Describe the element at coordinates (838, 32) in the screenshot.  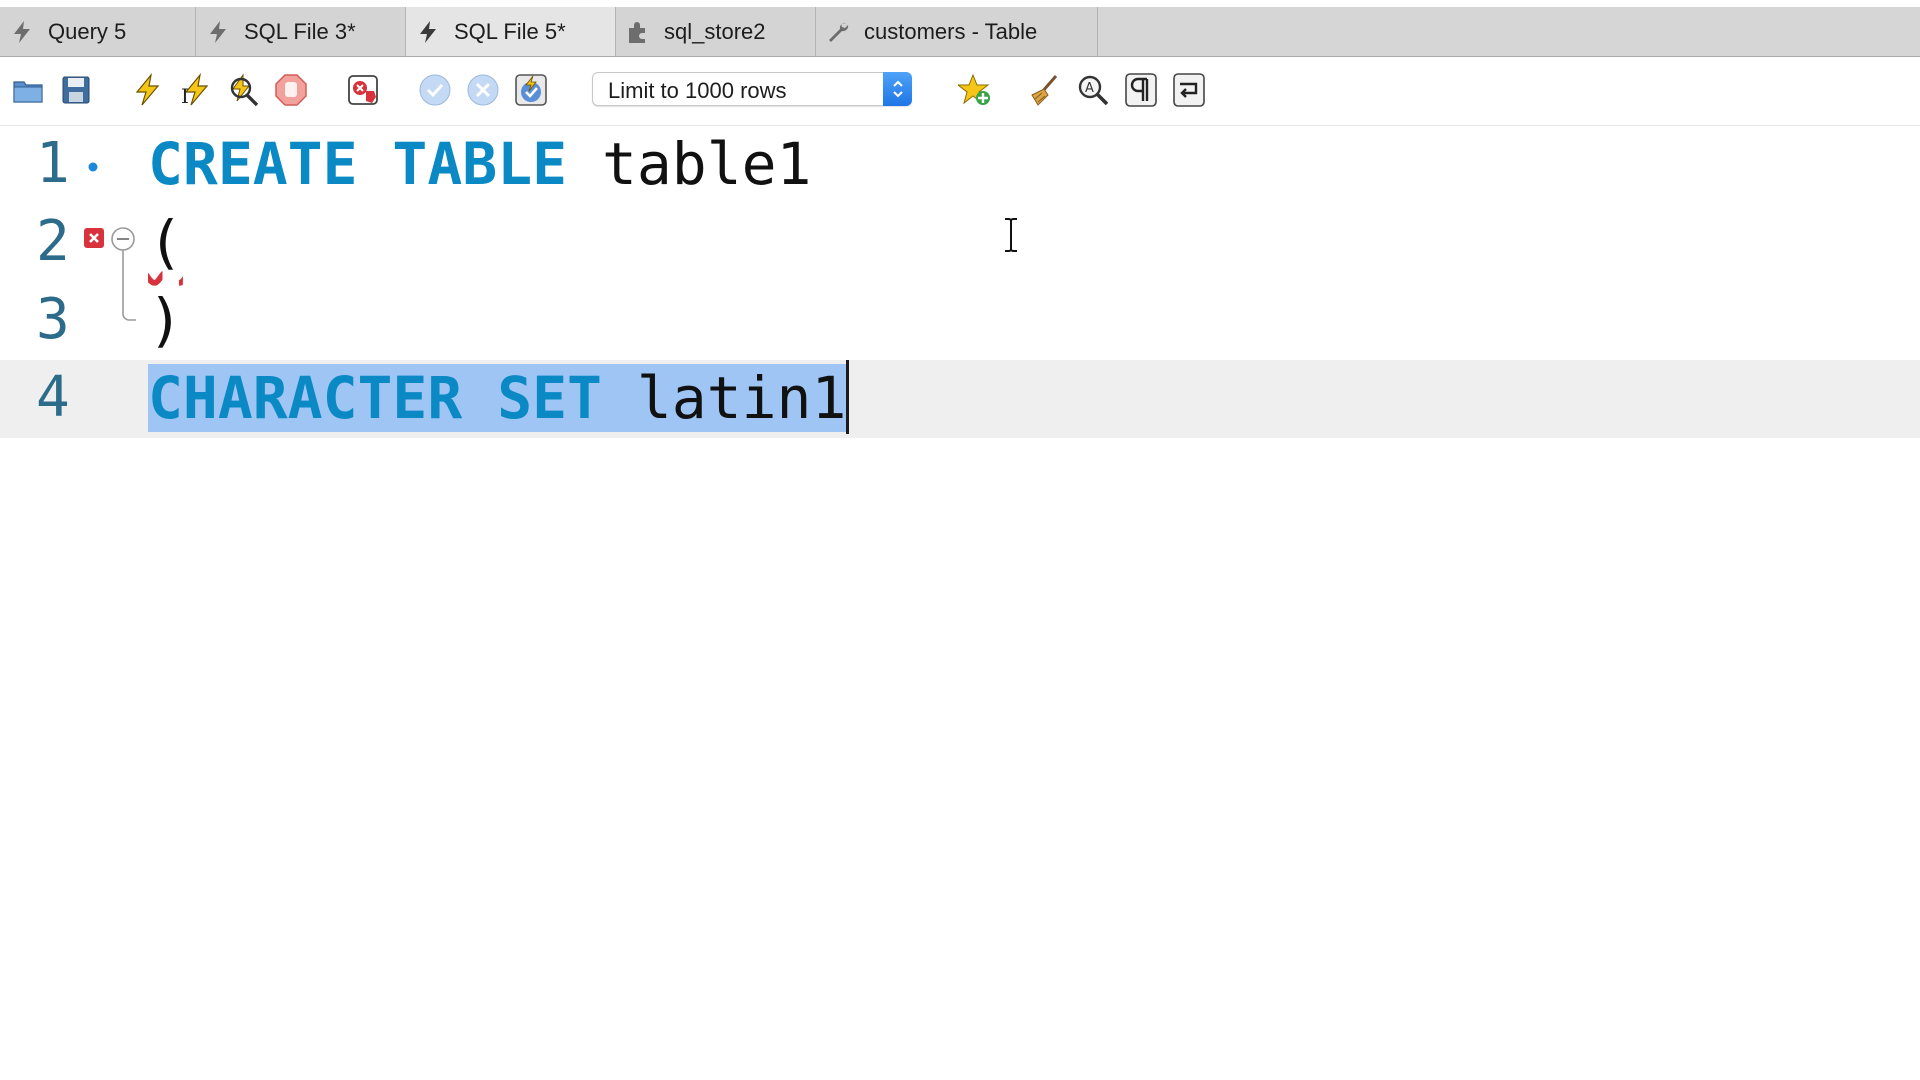
I see `wrench-icon` at that location.